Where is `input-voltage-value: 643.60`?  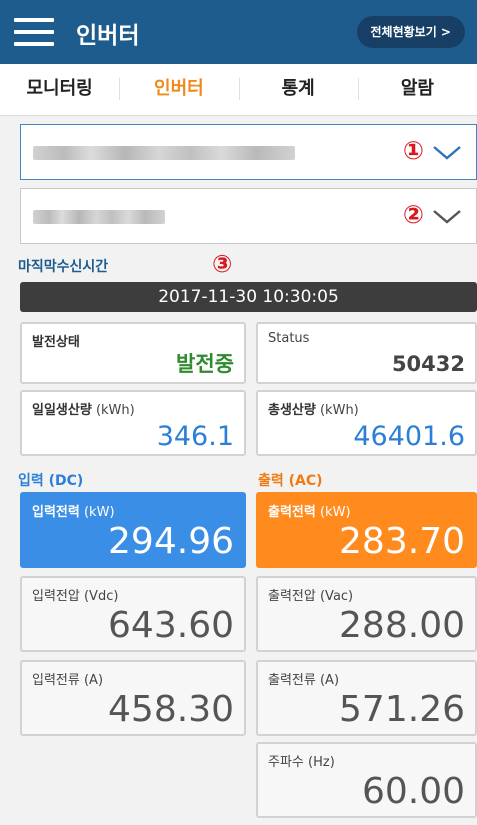 input-voltage-value: 643.60 is located at coordinates (171, 625).